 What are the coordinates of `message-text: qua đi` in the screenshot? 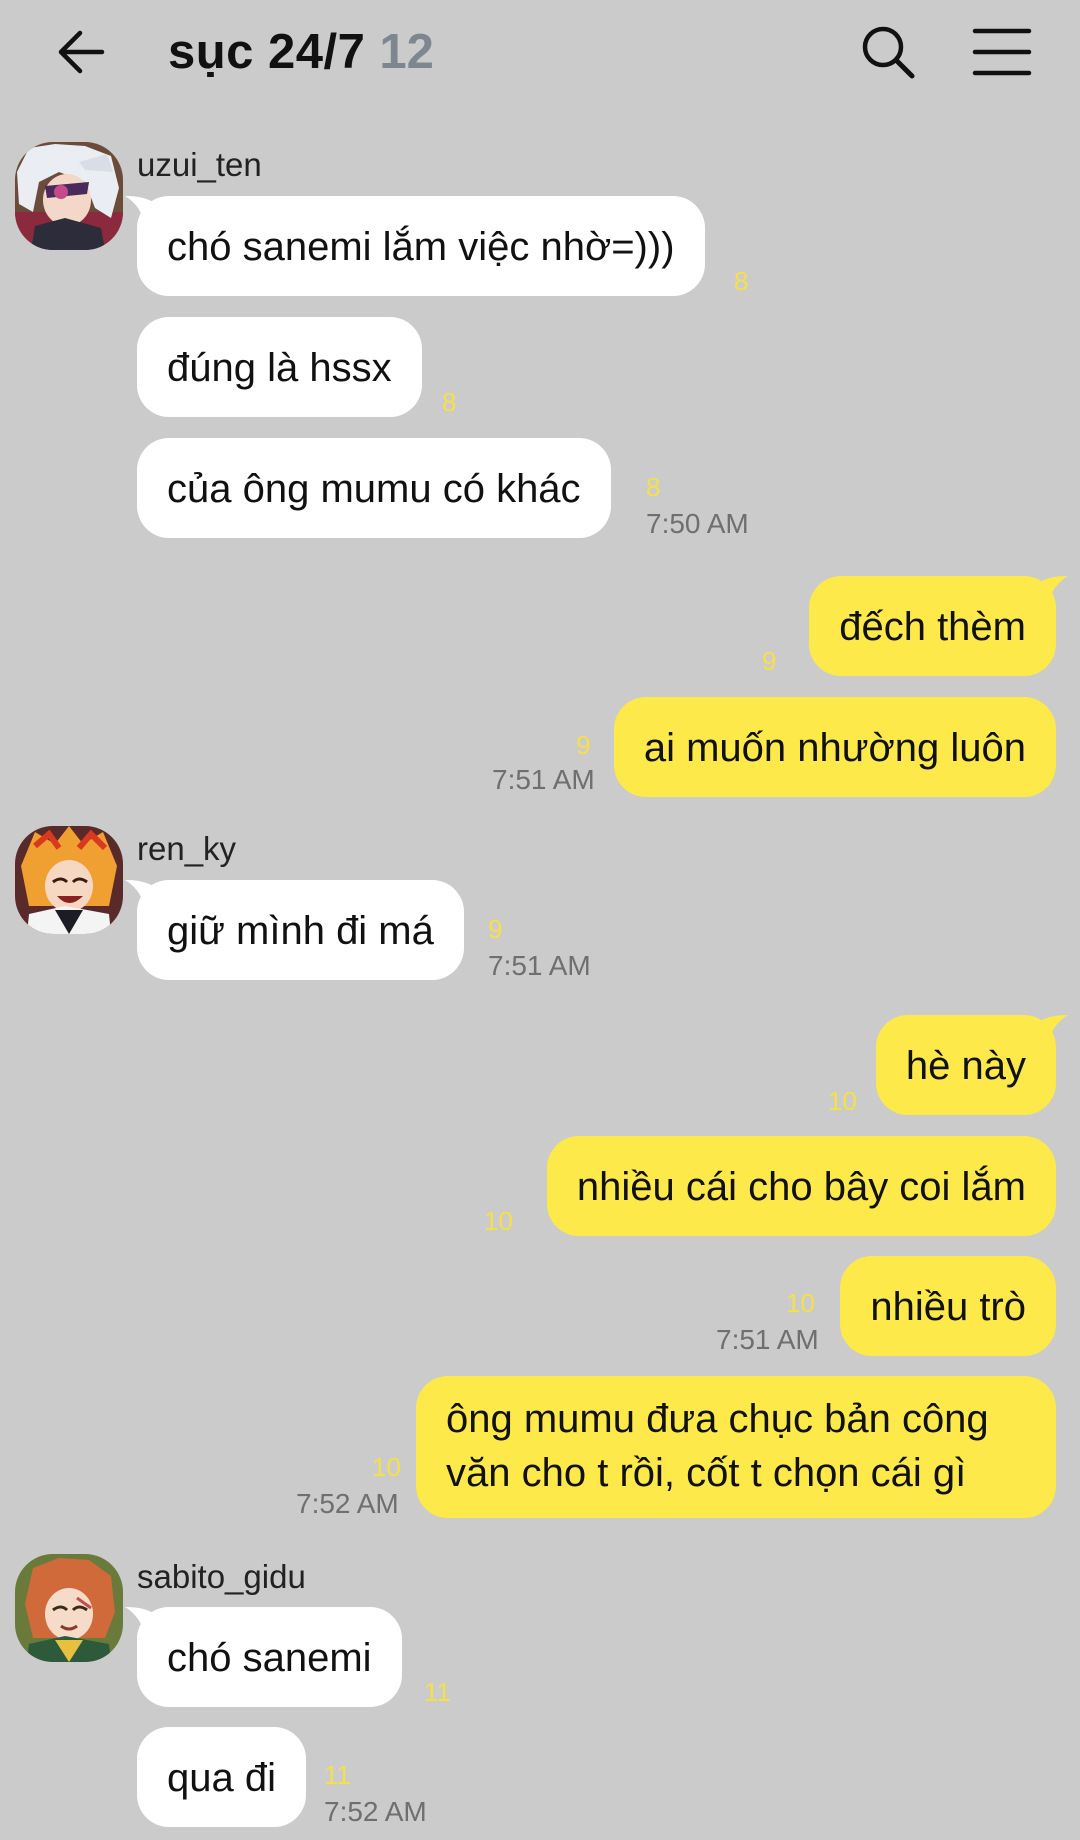 It's located at (221, 1778).